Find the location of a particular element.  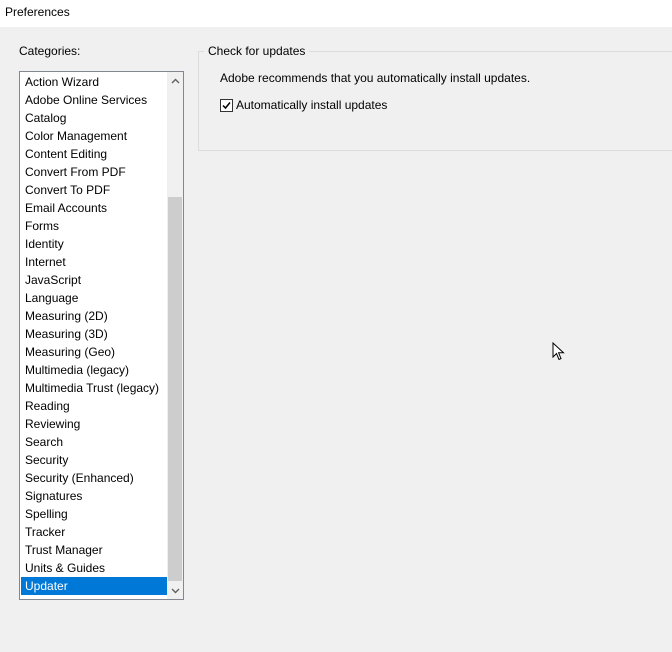

category-item-language: Language is located at coordinates (94, 298).